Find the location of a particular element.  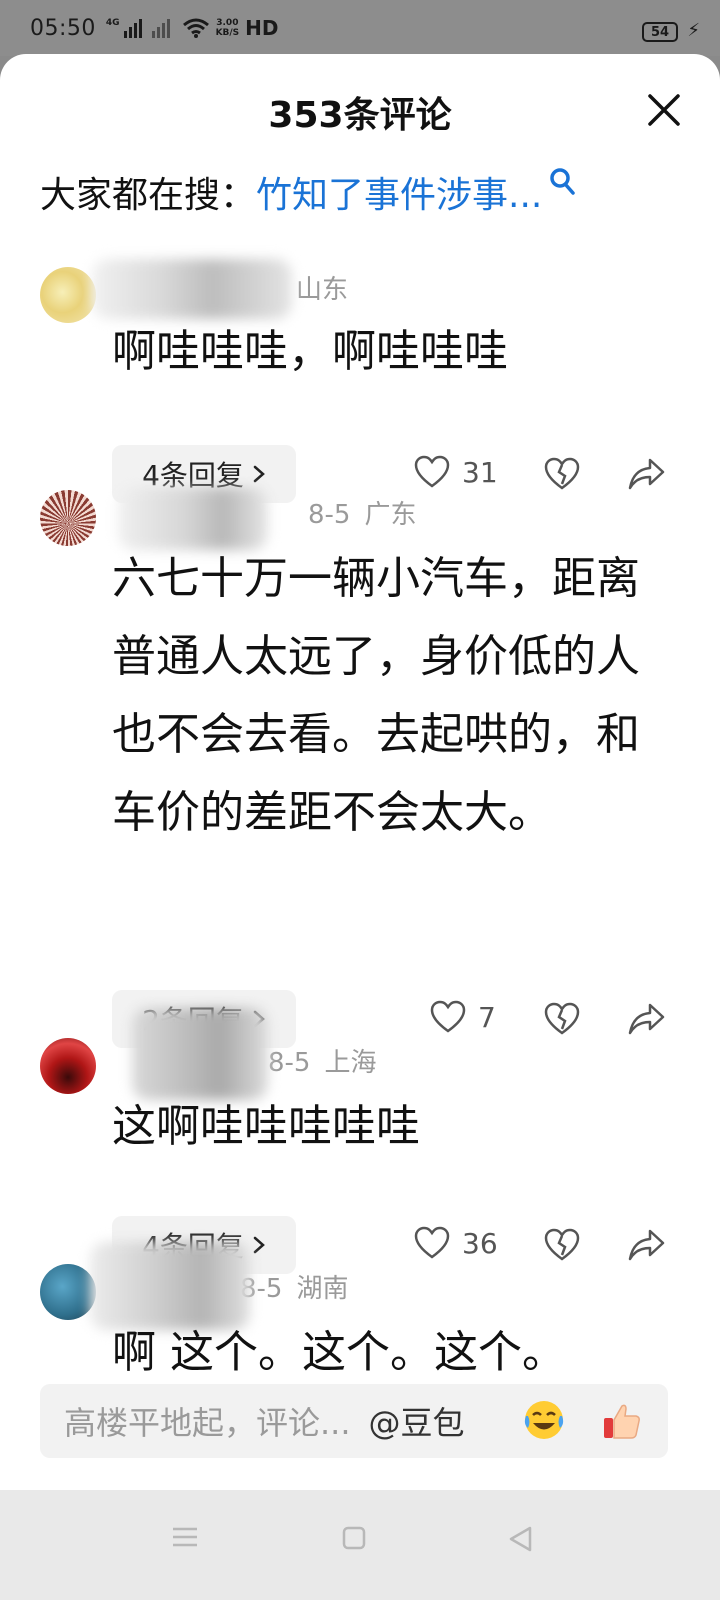

trending-label: 大家都在搜： is located at coordinates (148, 195).